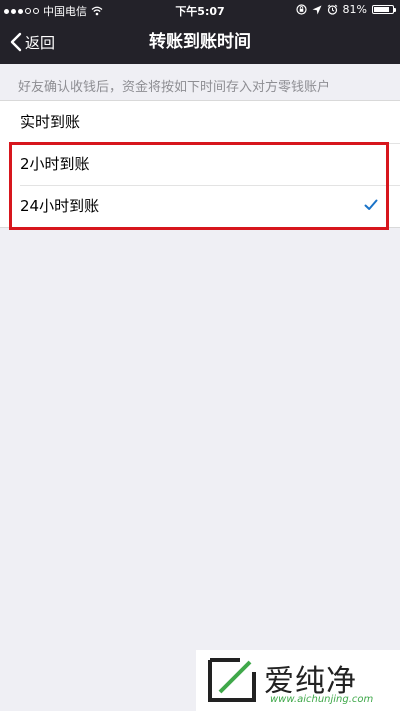  What do you see at coordinates (200, 206) in the screenshot?
I see `option-24-hours: 24小时到账` at bounding box center [200, 206].